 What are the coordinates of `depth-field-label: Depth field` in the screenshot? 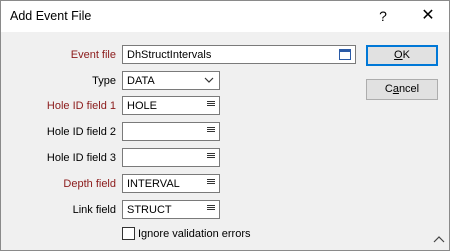 It's located at (89, 184).